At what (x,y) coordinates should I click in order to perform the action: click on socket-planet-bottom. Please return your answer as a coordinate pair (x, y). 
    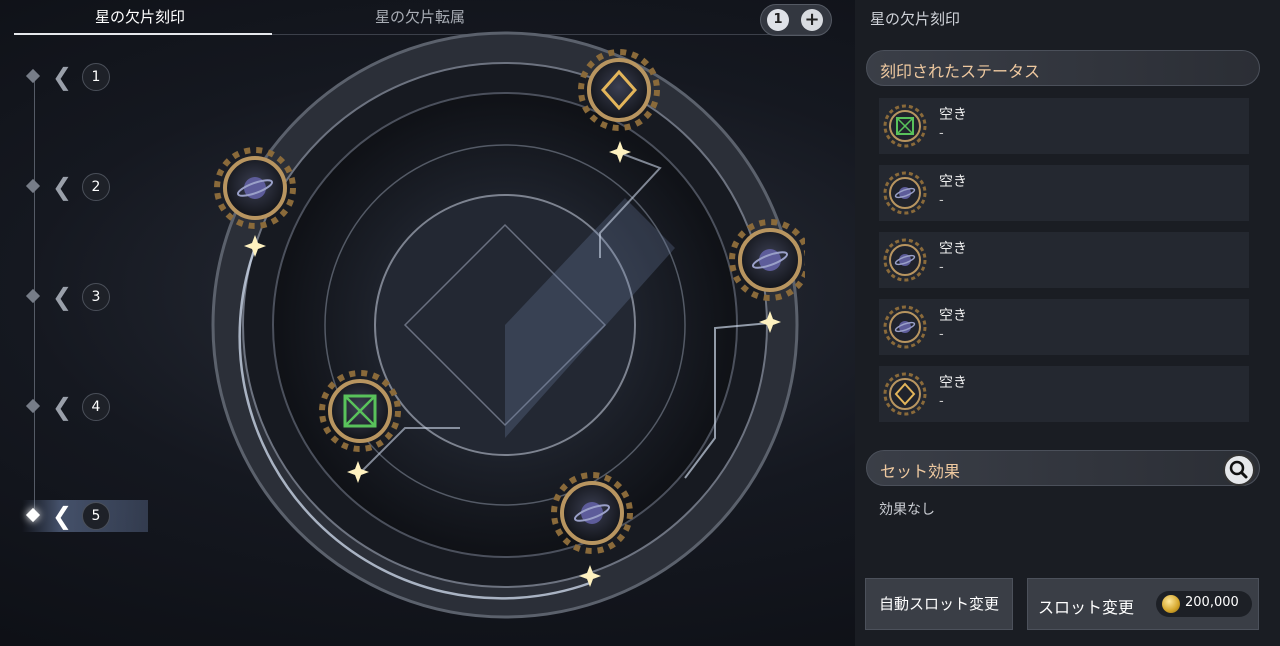
    Looking at the image, I should click on (592, 513).